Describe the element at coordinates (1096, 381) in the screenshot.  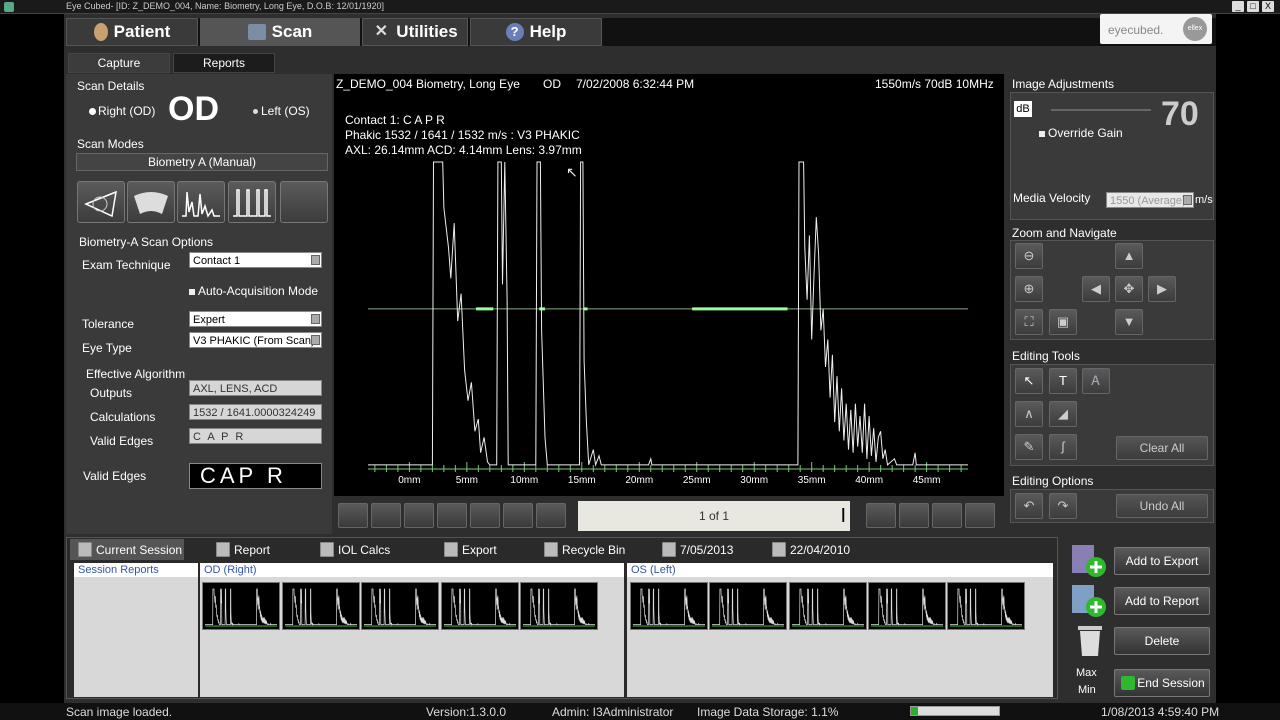
I see `font-tool-icon: Ꭺ` at that location.